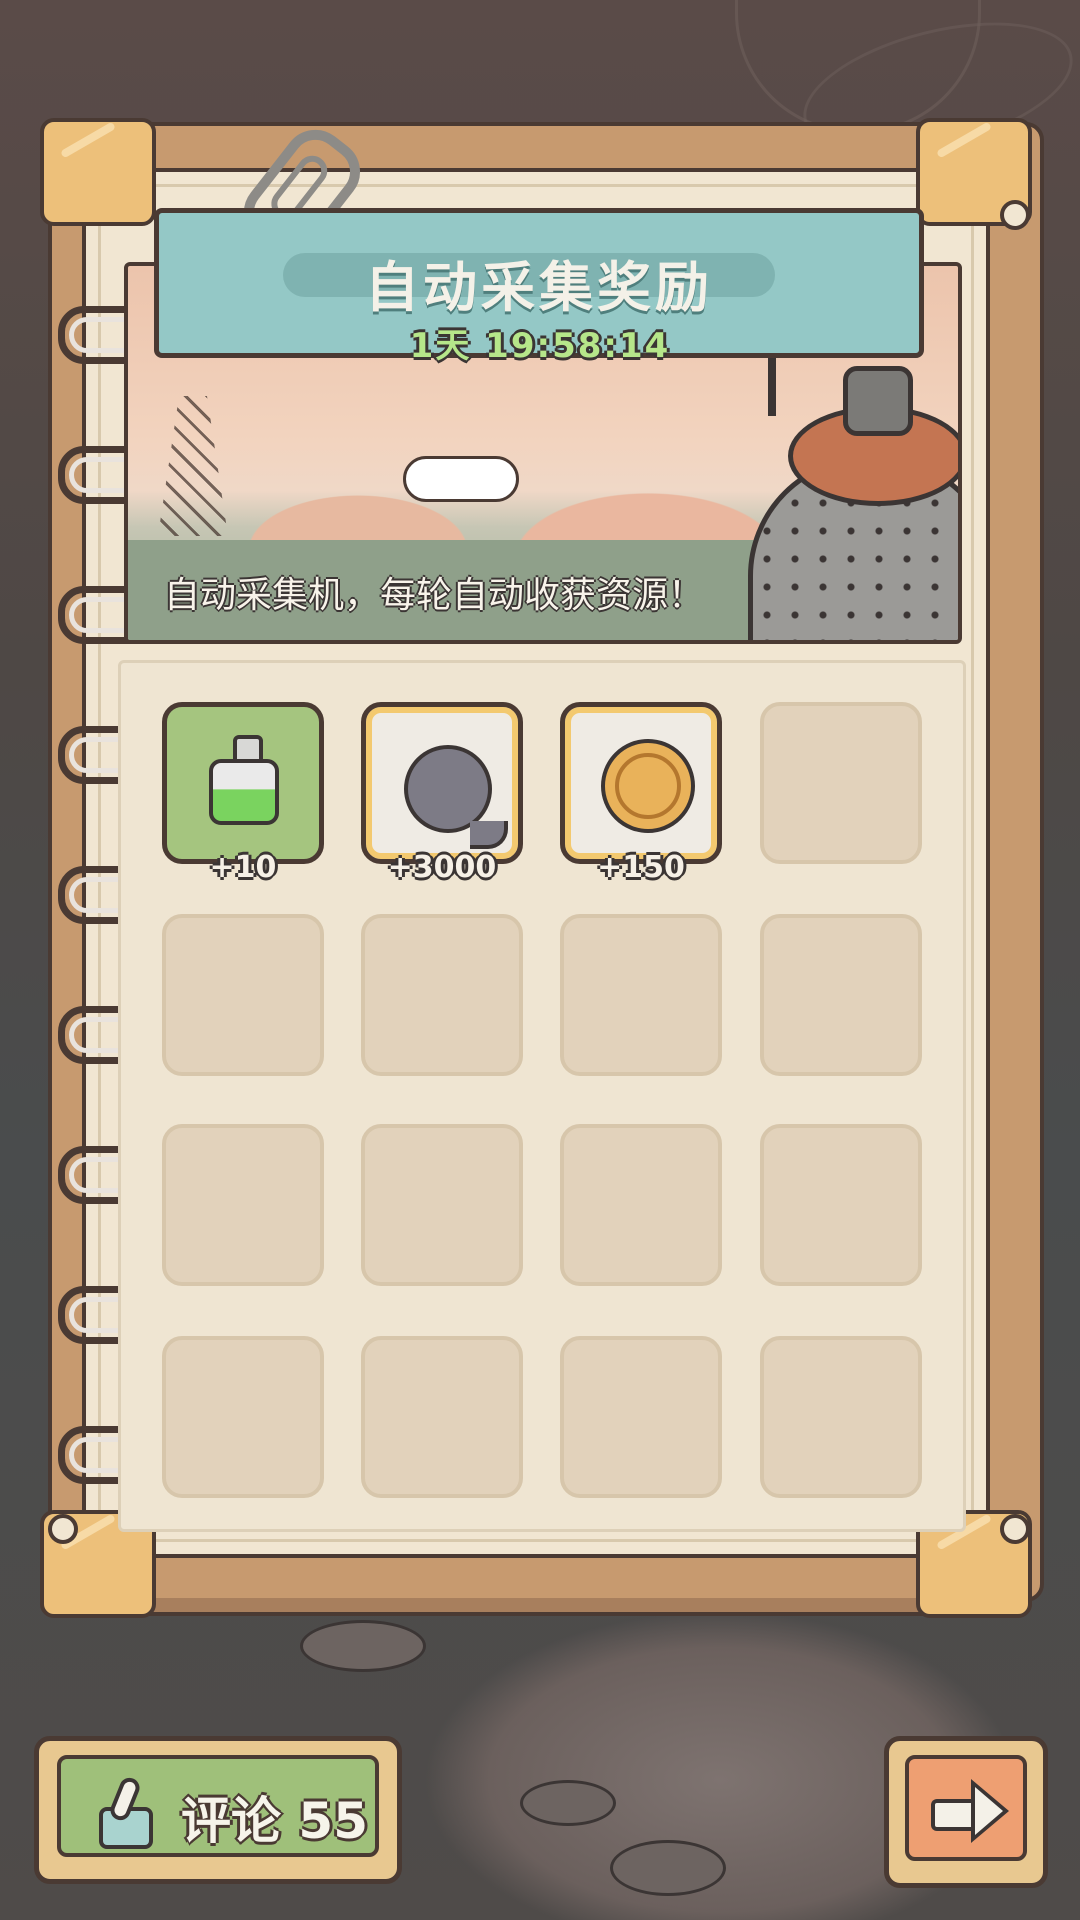 Image resolution: width=1080 pixels, height=1920 pixels. I want to click on reward-amount: +150, so click(641, 867).